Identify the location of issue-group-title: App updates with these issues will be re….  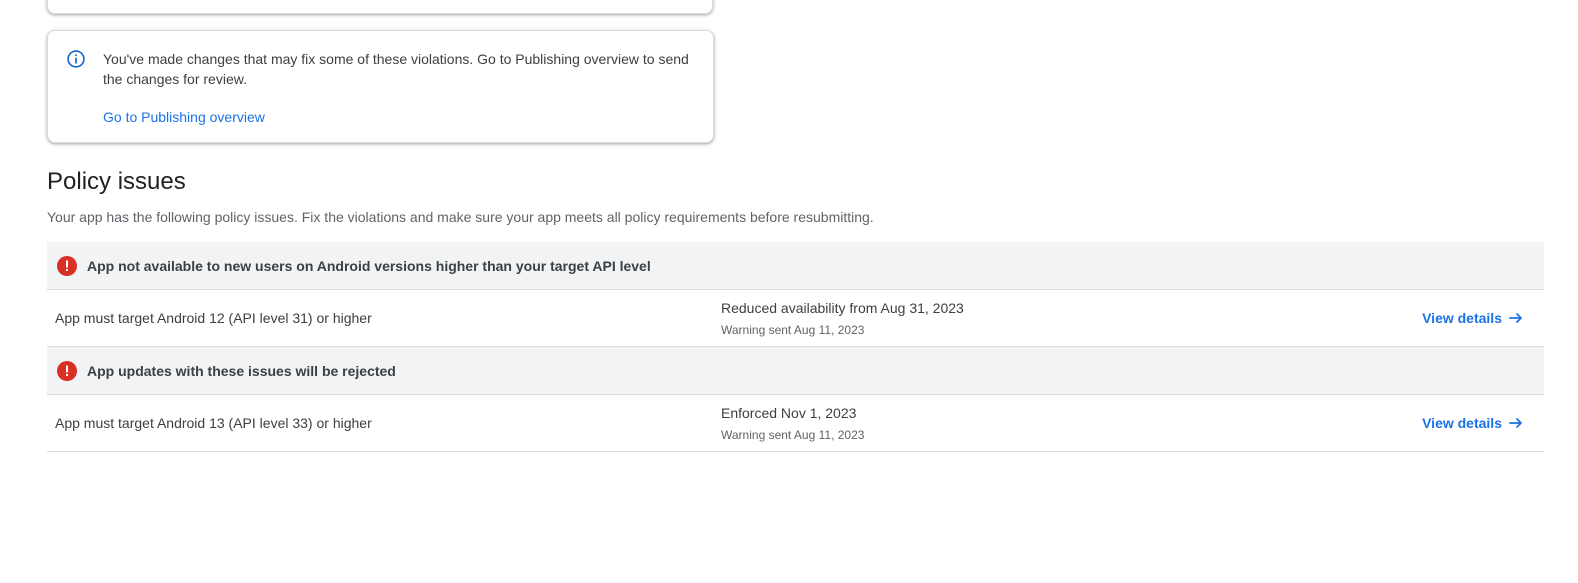
(241, 370).